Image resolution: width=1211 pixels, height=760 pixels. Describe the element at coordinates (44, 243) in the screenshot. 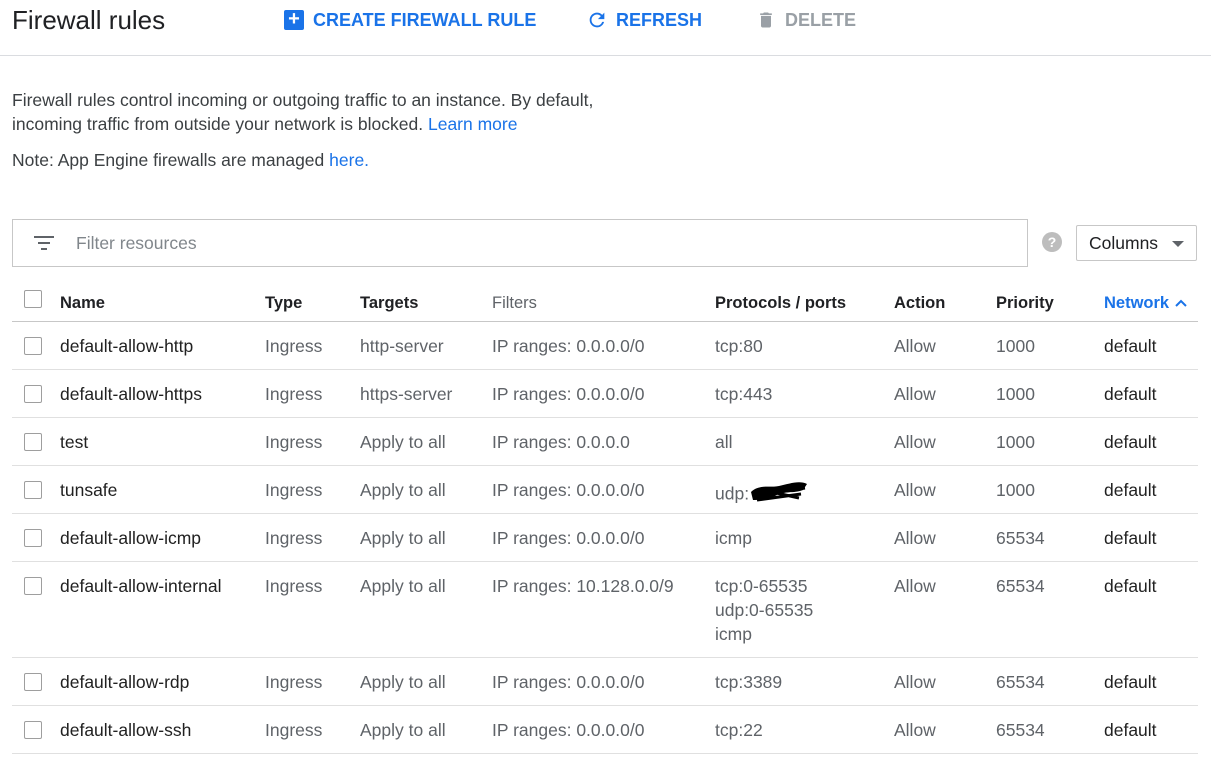

I see `filter-list-icon` at that location.